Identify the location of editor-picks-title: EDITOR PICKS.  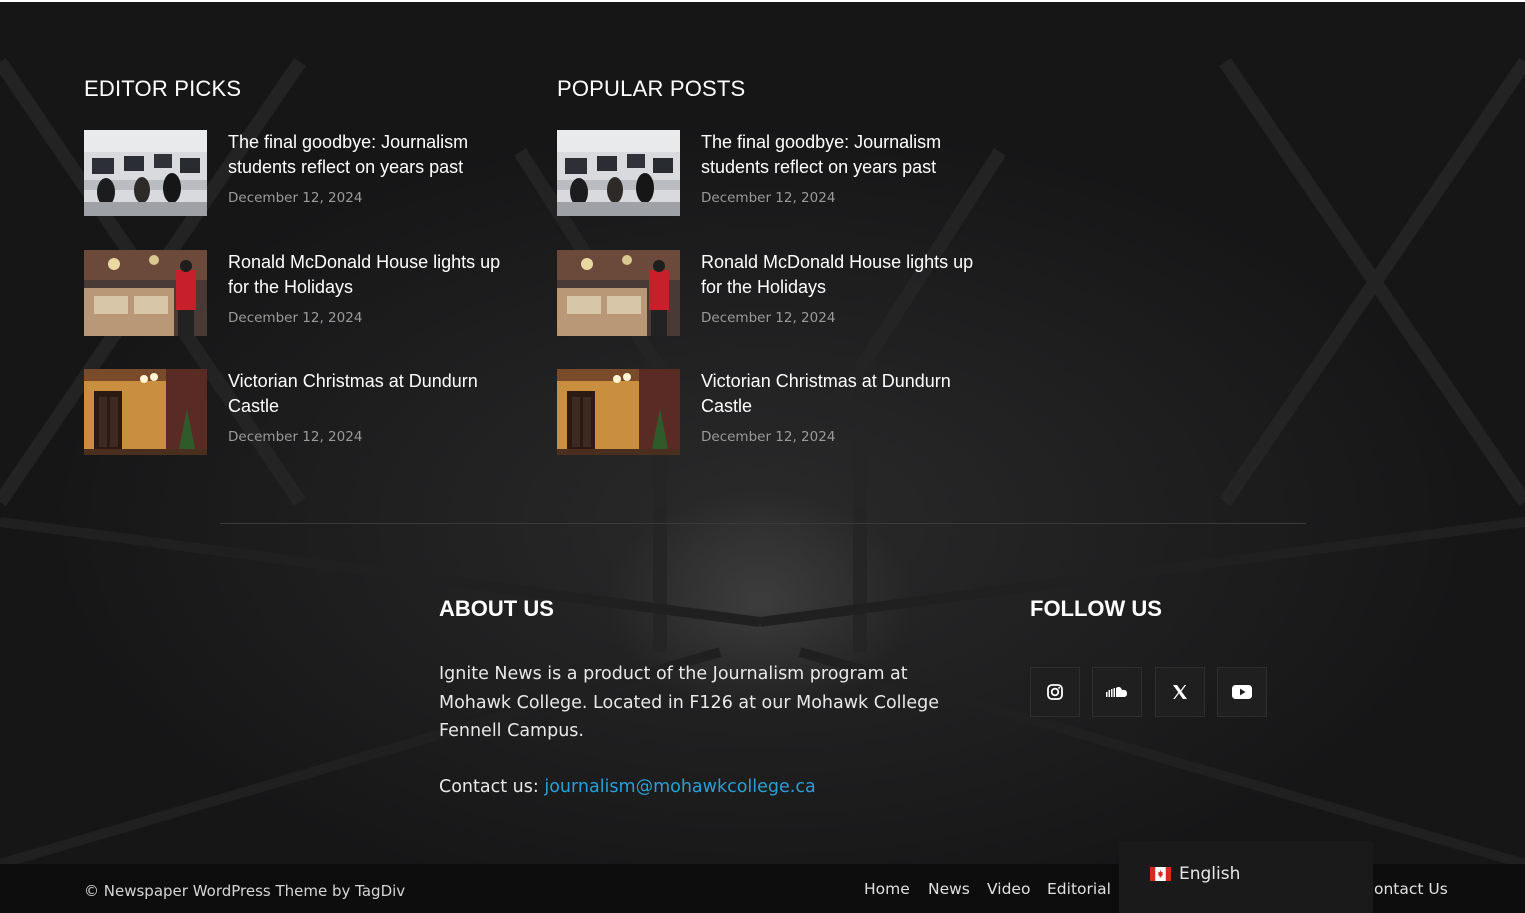
(163, 88).